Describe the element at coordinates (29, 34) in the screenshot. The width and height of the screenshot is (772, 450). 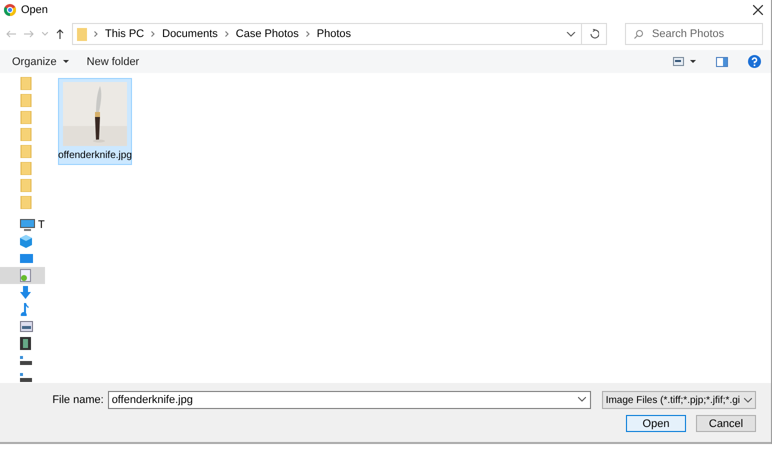
I see `forward-arrow-icon` at that location.